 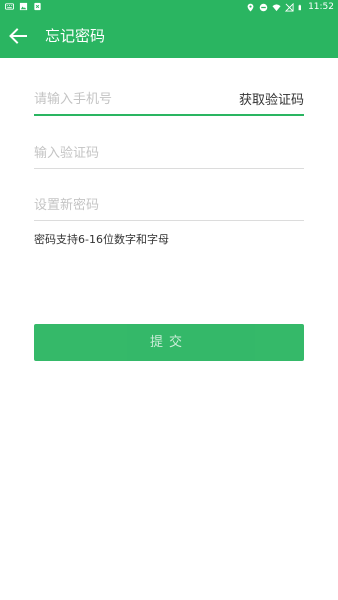 What do you see at coordinates (276, 7) in the screenshot?
I see `wifi-icon` at bounding box center [276, 7].